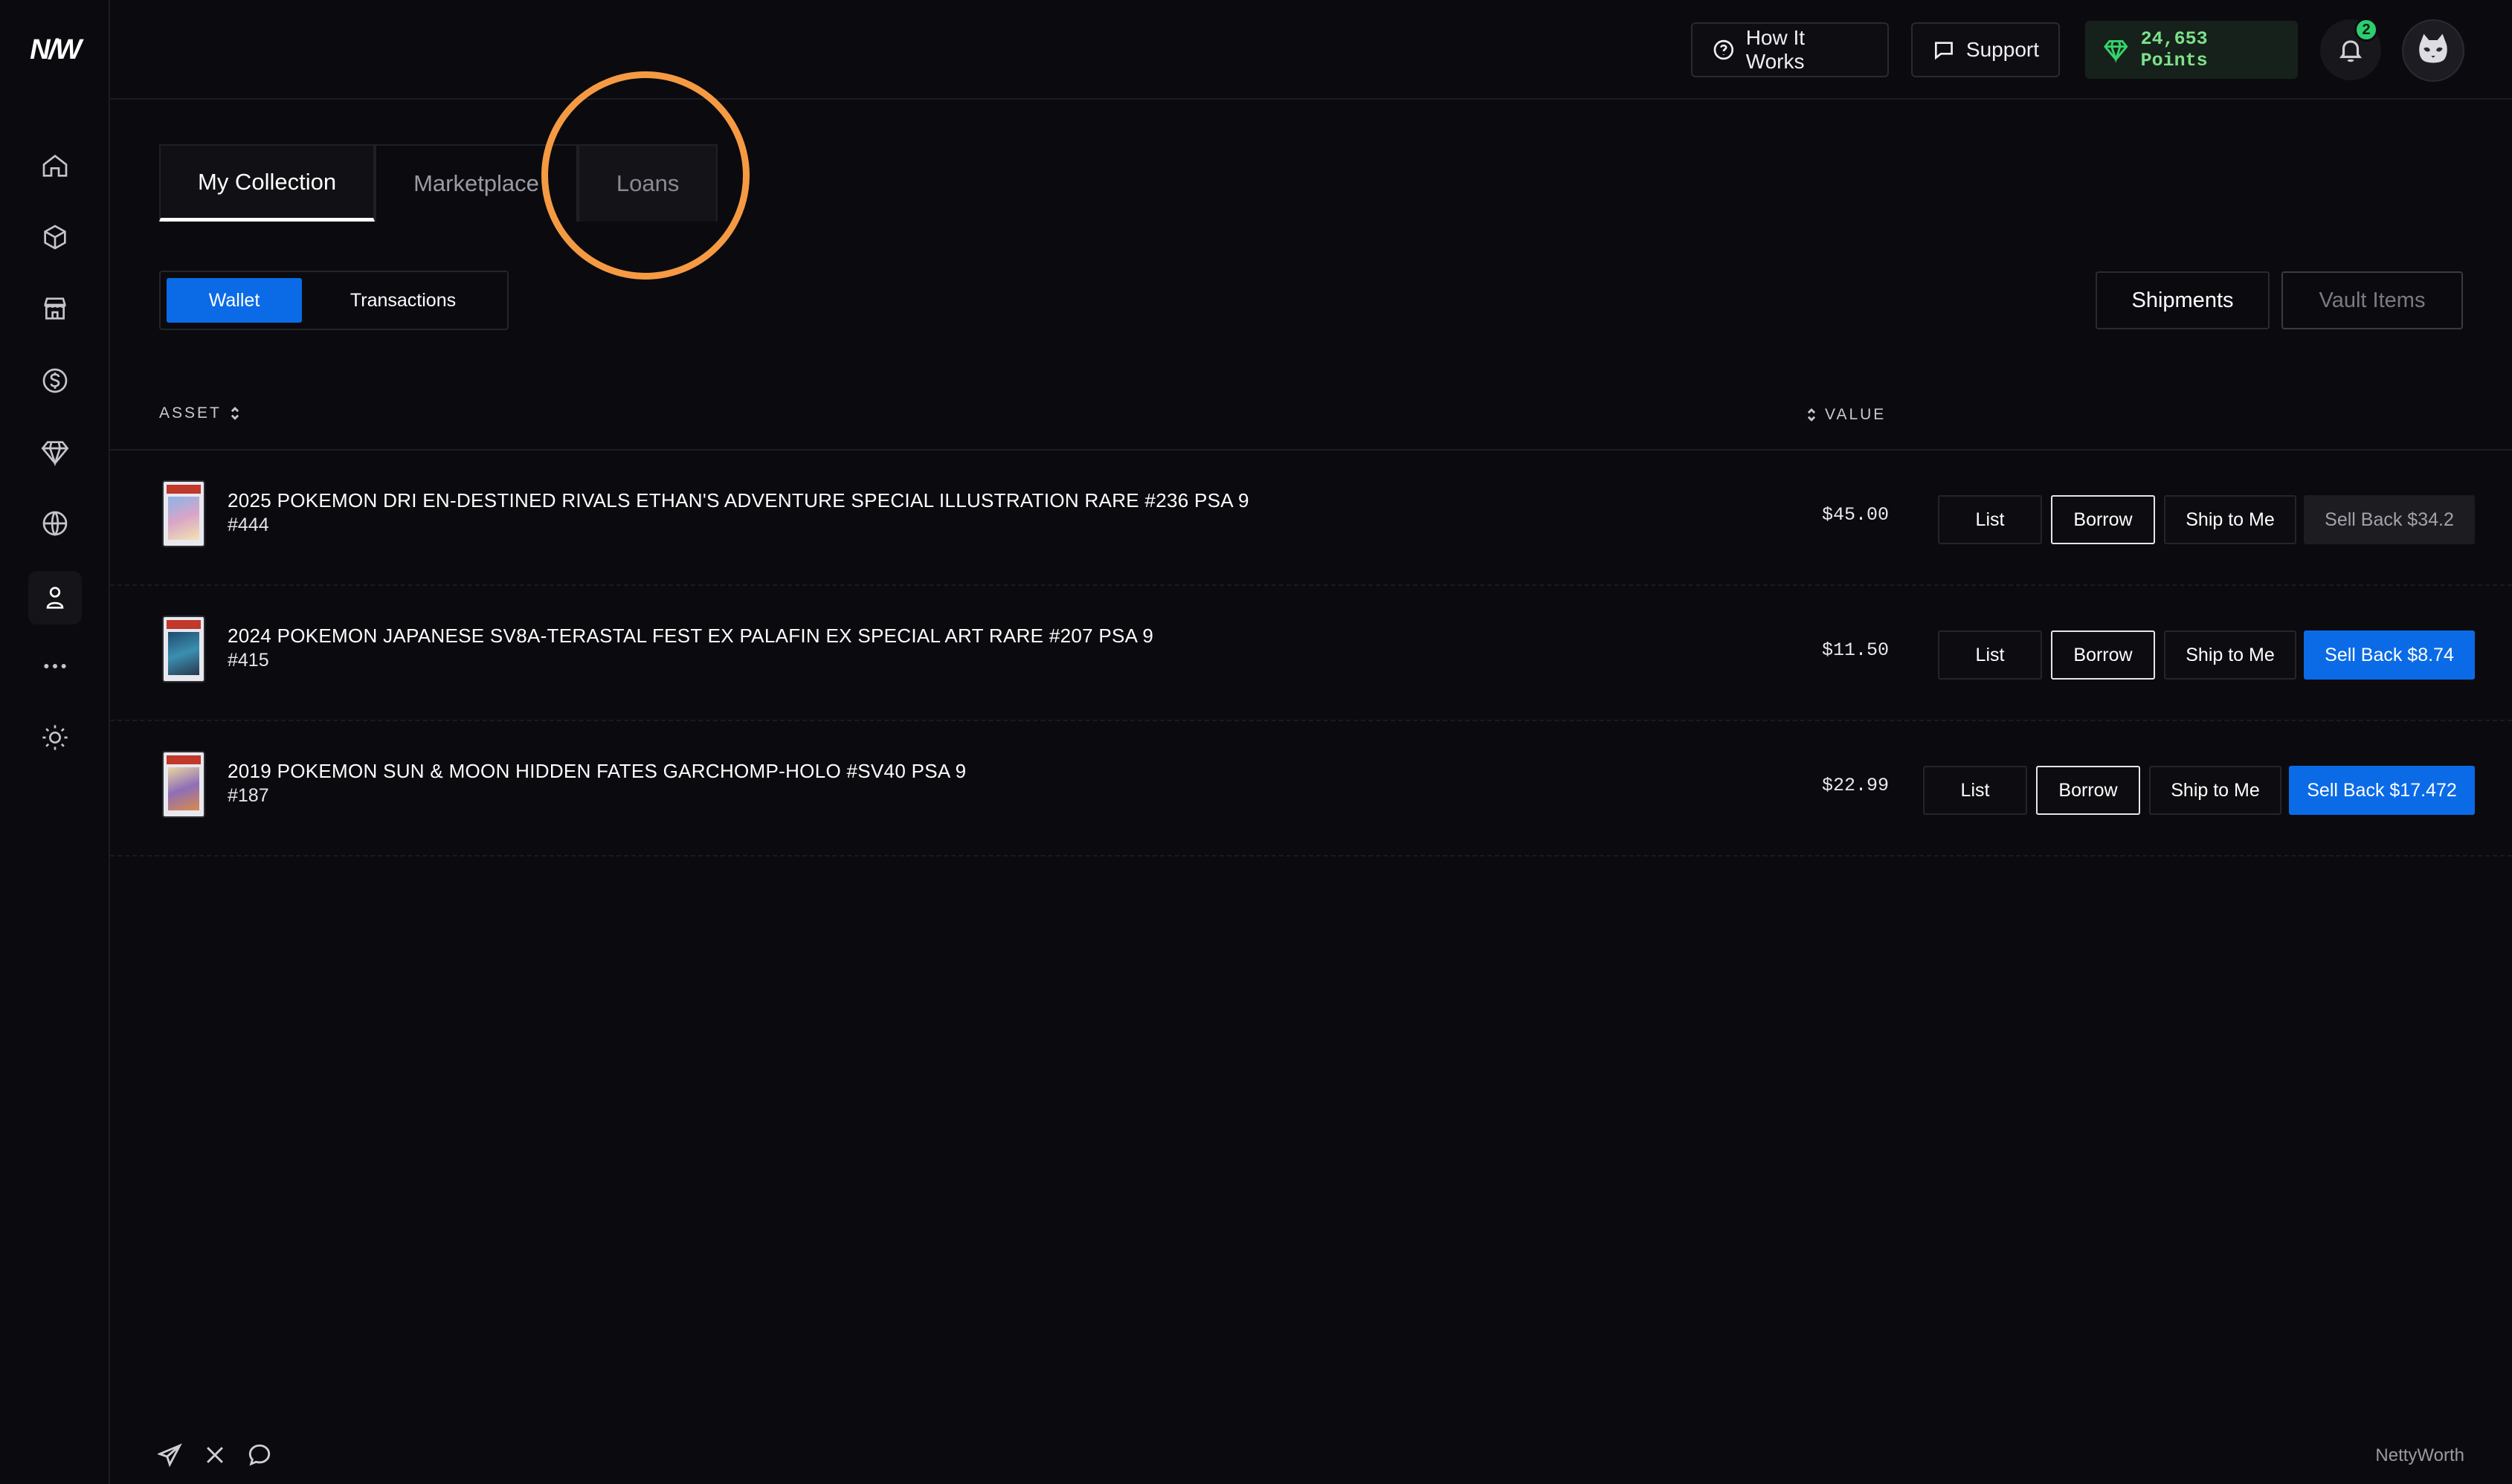 This screenshot has width=2512, height=1484. I want to click on discord-chat-icon, so click(260, 1455).